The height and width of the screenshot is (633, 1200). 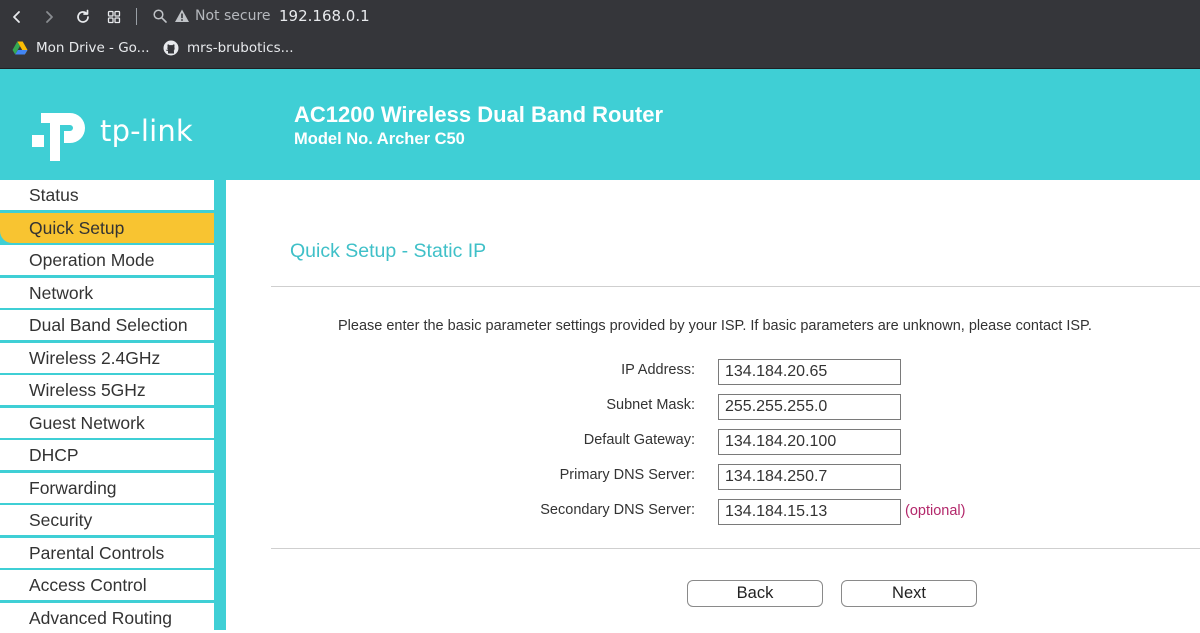 What do you see at coordinates (171, 48) in the screenshot?
I see `github-icon` at bounding box center [171, 48].